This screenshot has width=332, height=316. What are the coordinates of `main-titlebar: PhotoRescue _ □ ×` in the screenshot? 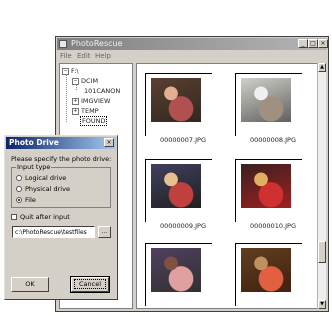 It's located at (192, 44).